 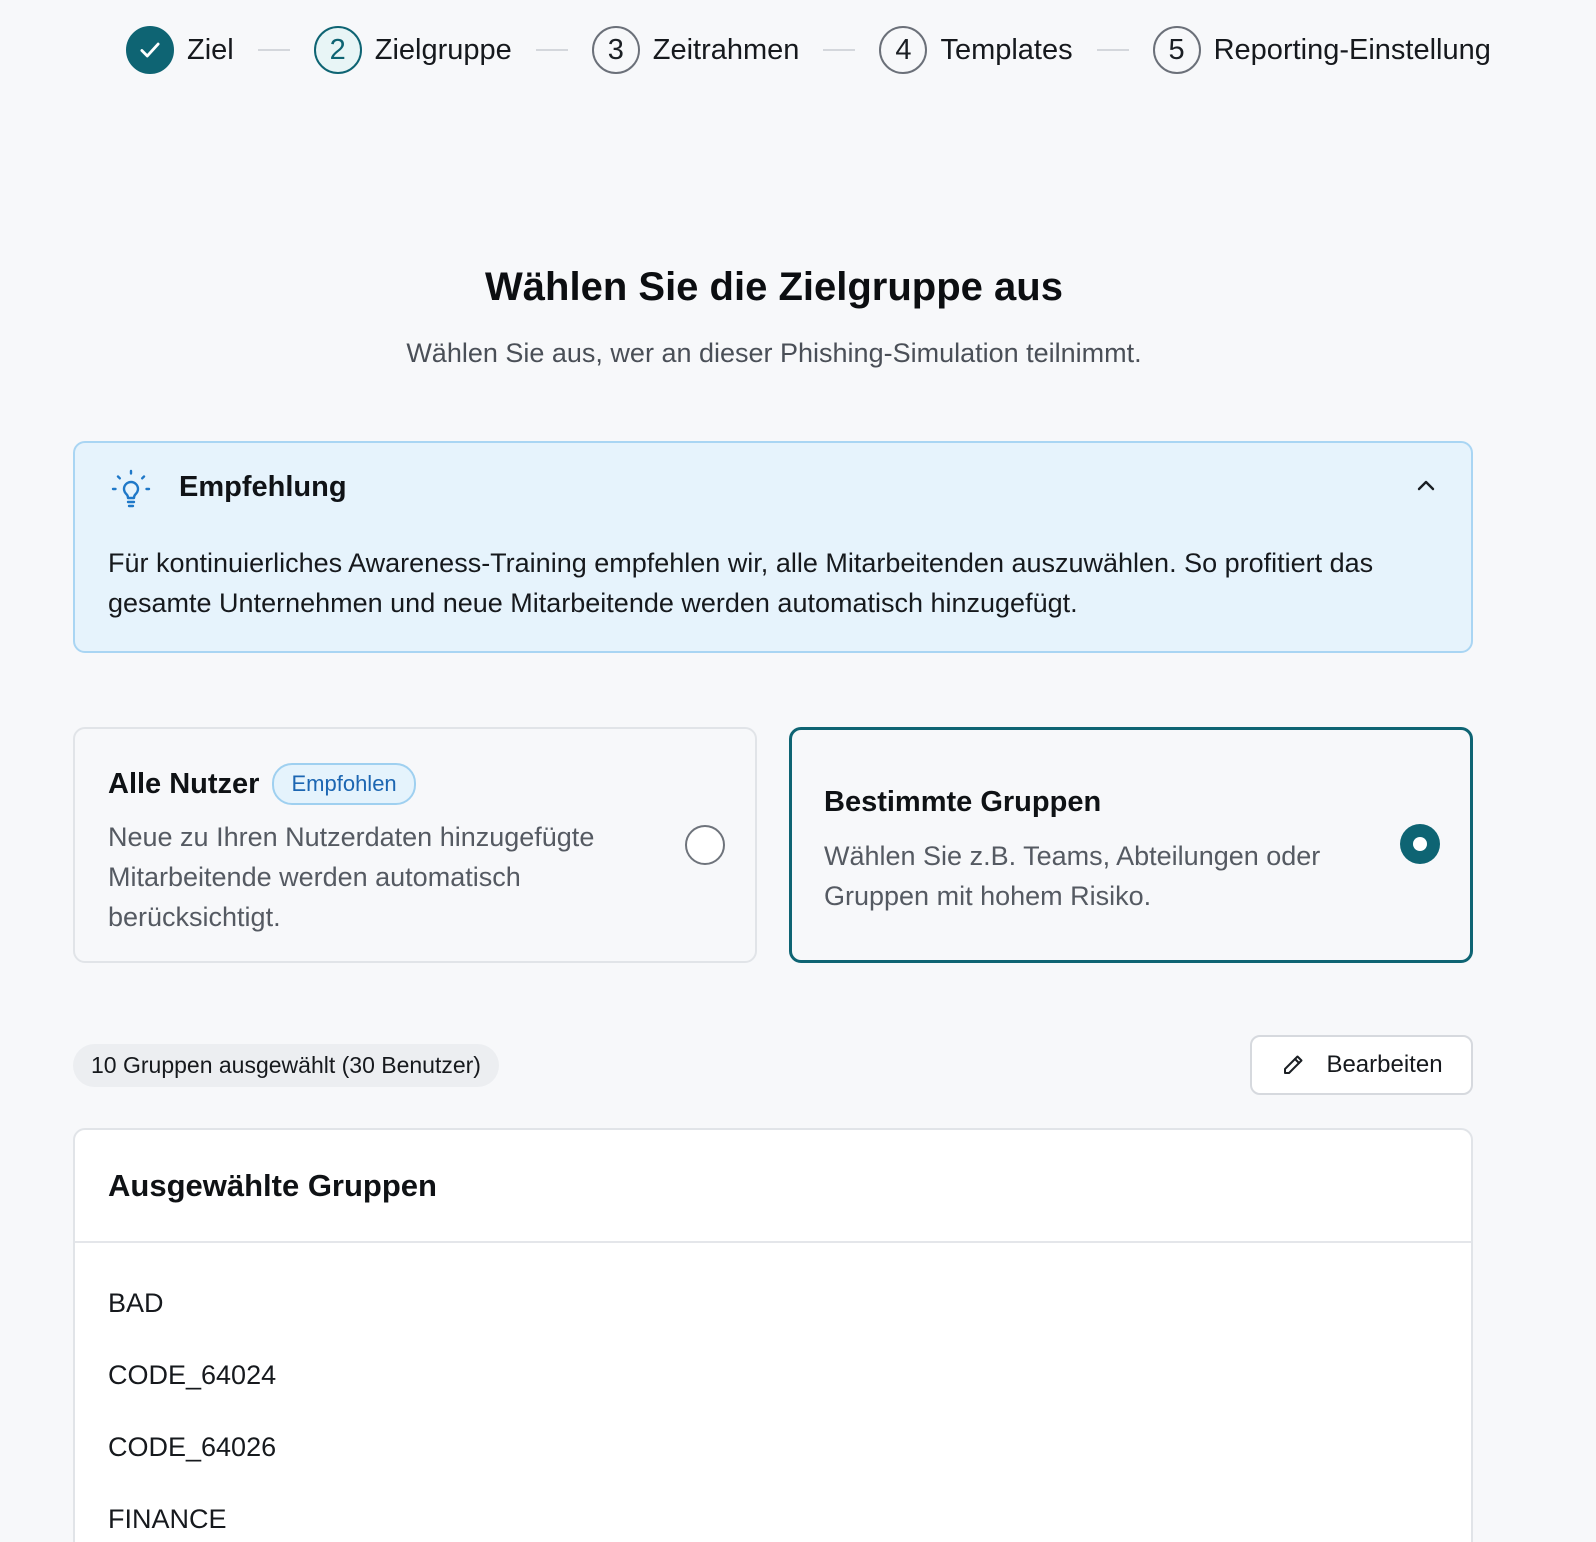 I want to click on edit-button: Bearbeiten, so click(x=1361, y=1065).